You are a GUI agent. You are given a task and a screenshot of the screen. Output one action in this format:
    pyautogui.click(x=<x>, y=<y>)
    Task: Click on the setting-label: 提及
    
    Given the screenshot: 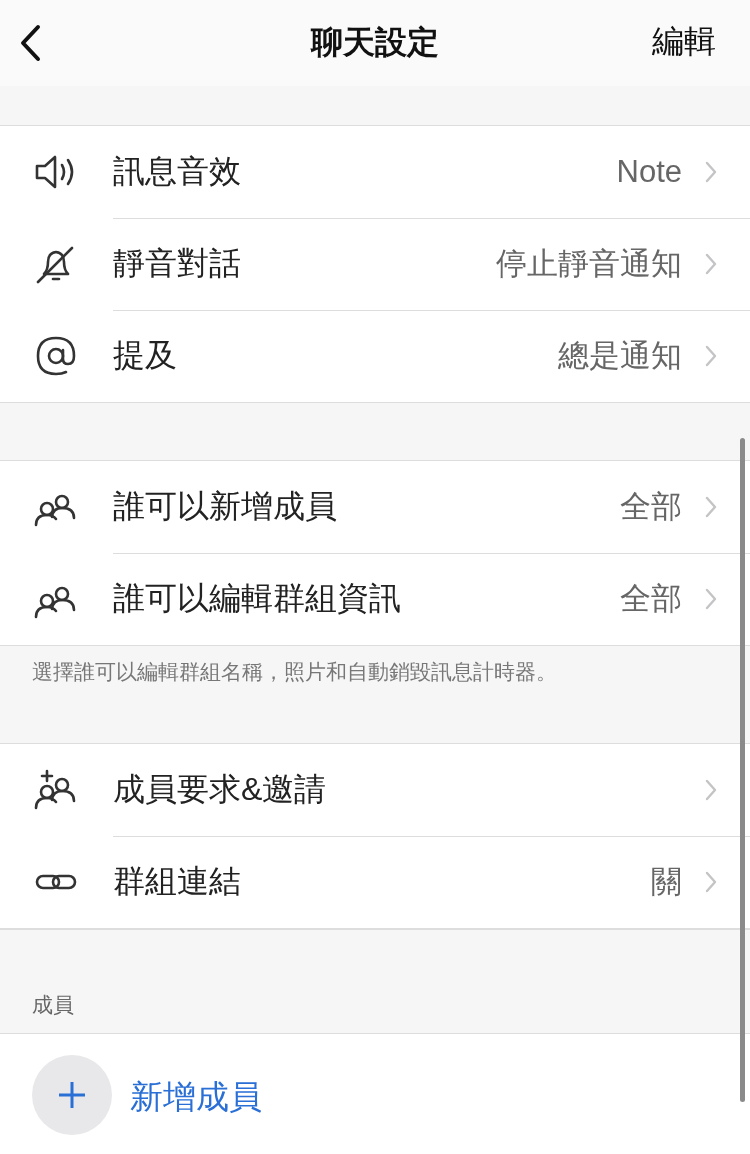 What is the action you would take?
    pyautogui.click(x=145, y=355)
    